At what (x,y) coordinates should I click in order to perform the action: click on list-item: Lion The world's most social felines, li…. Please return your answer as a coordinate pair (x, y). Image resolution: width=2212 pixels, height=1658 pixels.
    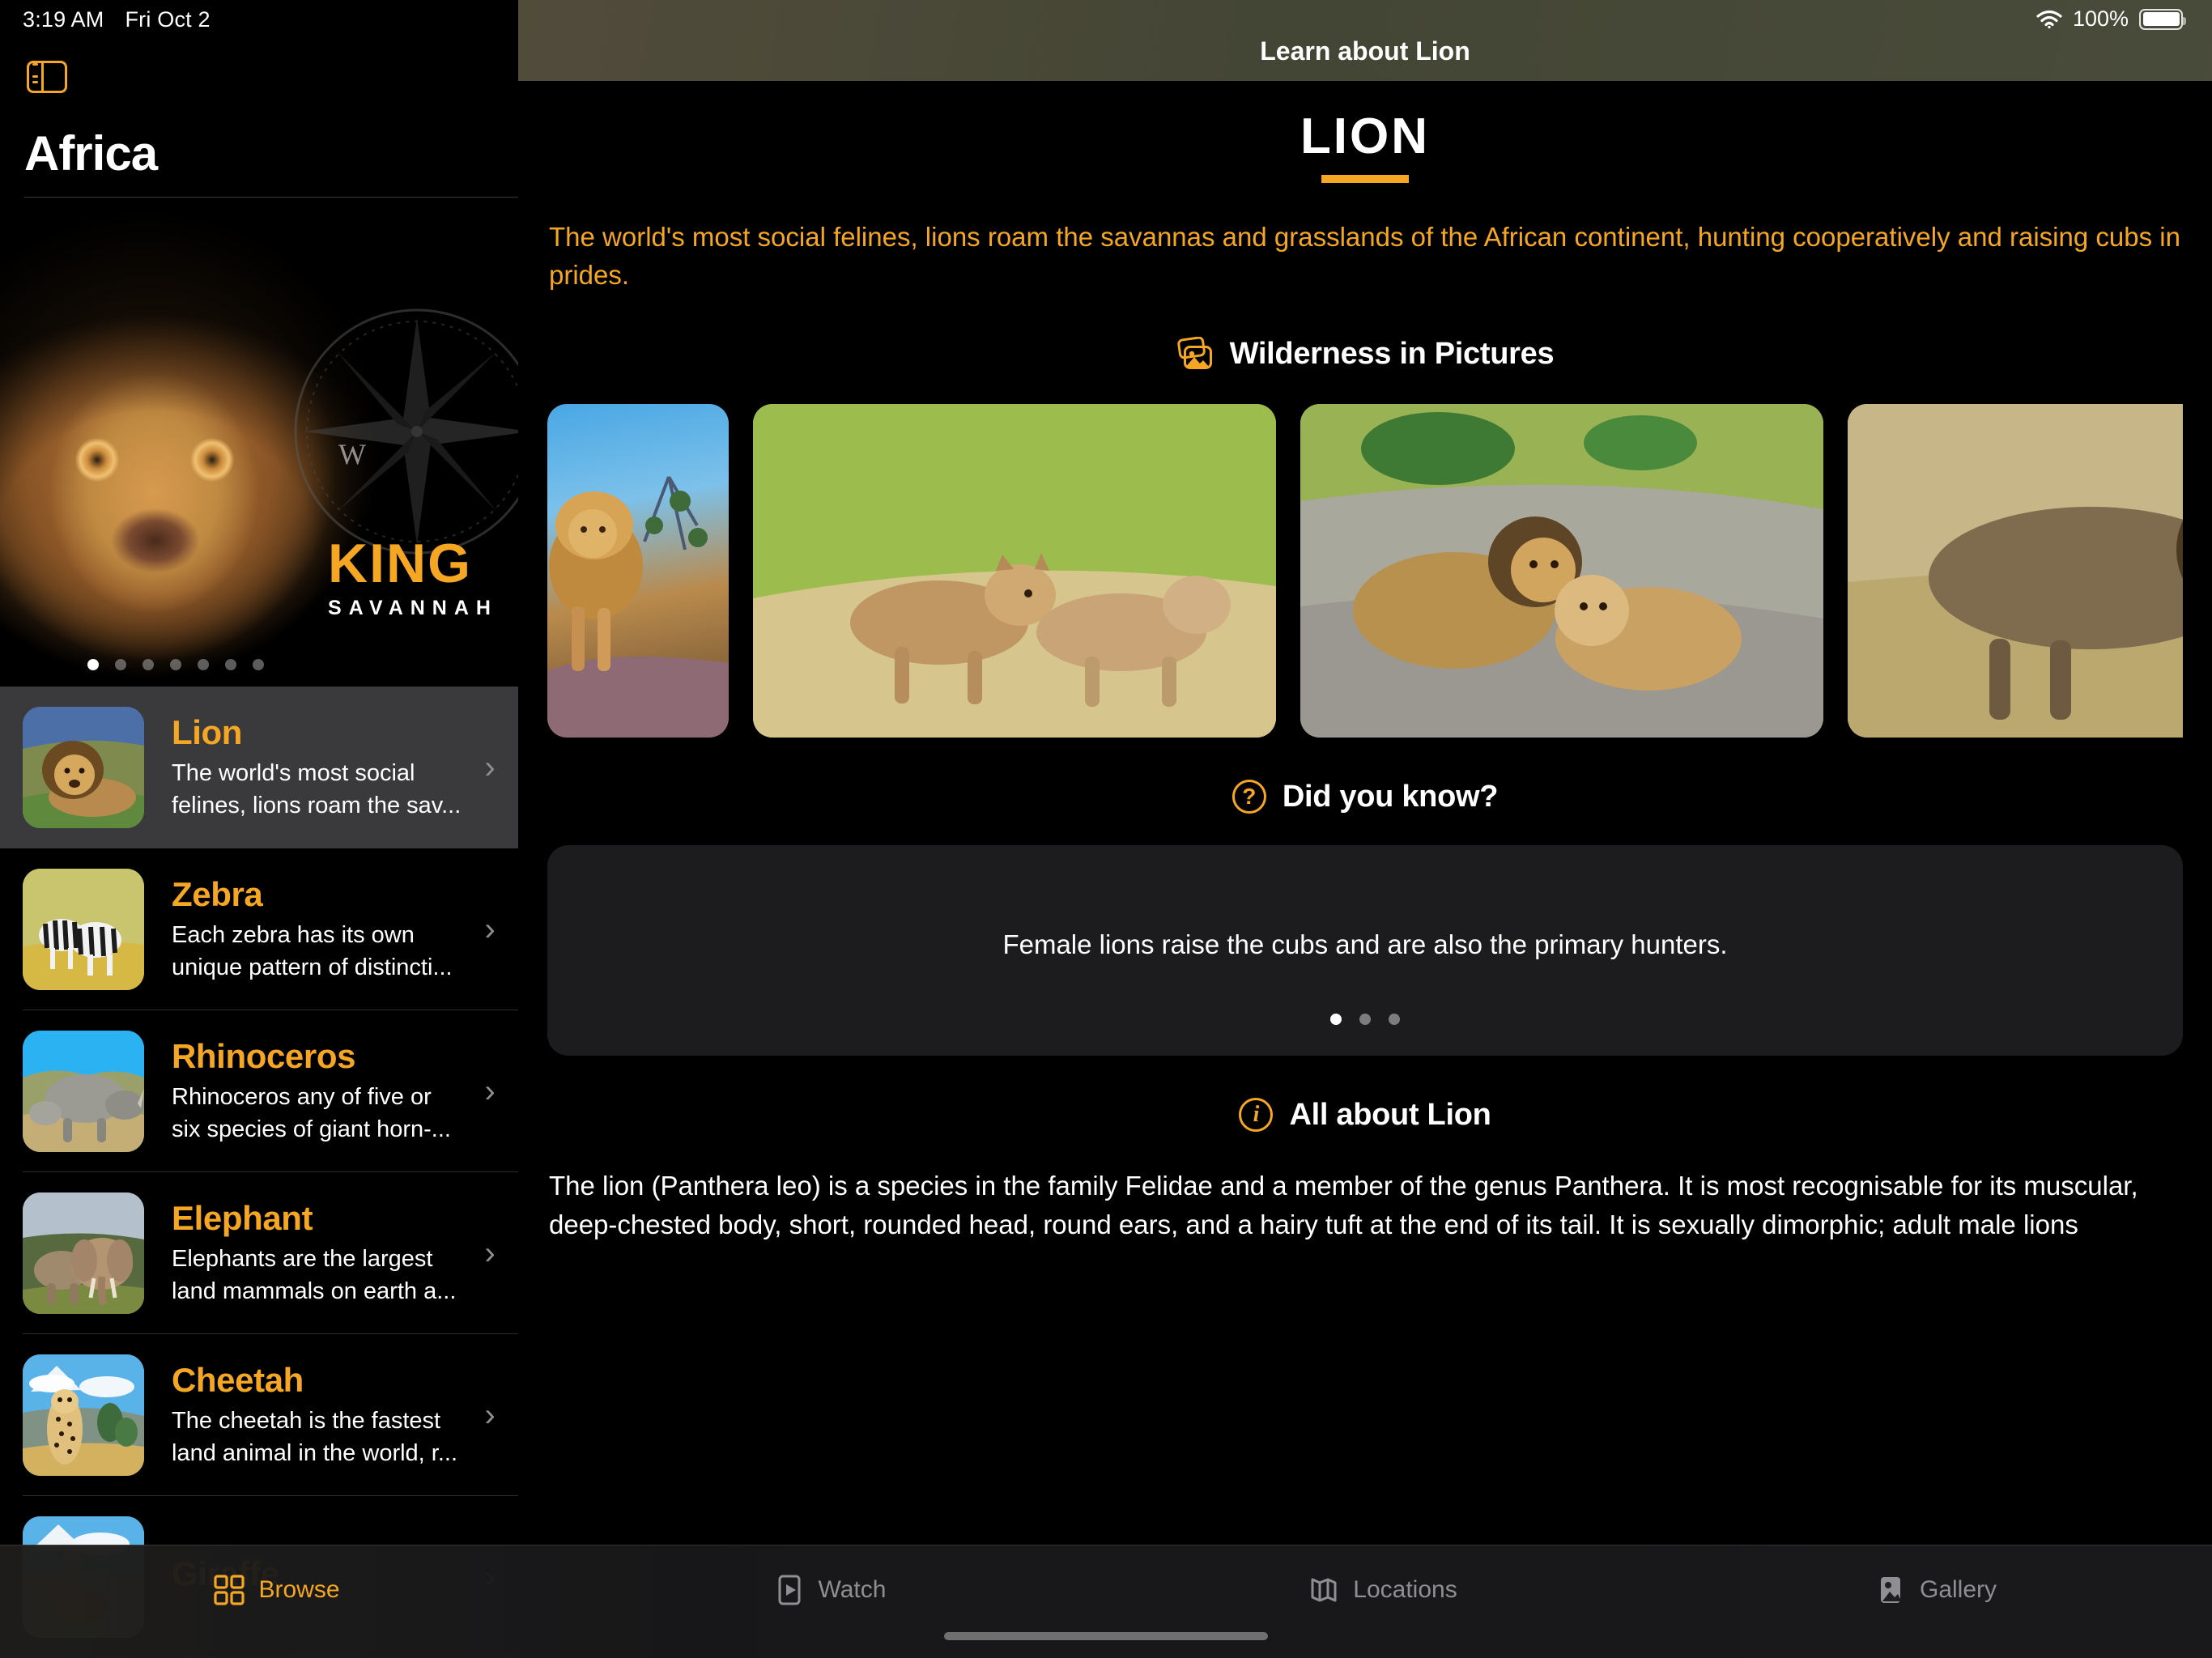
    Looking at the image, I should click on (259, 767).